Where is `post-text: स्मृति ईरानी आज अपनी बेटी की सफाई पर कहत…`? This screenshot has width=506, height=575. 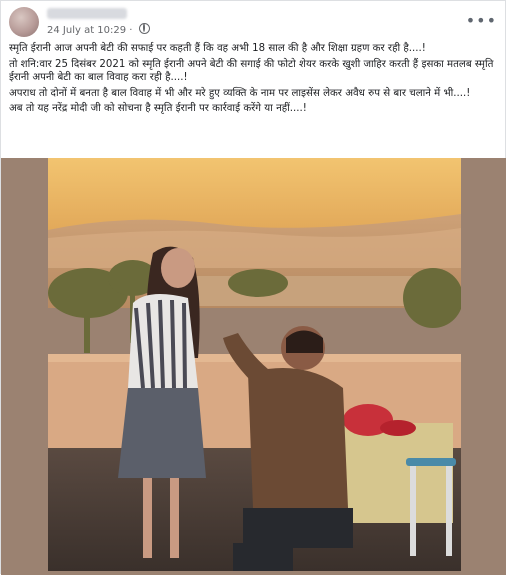
post-text: स्मृति ईरानी आज अपनी बेटी की सफाई पर कहत… is located at coordinates (254, 80).